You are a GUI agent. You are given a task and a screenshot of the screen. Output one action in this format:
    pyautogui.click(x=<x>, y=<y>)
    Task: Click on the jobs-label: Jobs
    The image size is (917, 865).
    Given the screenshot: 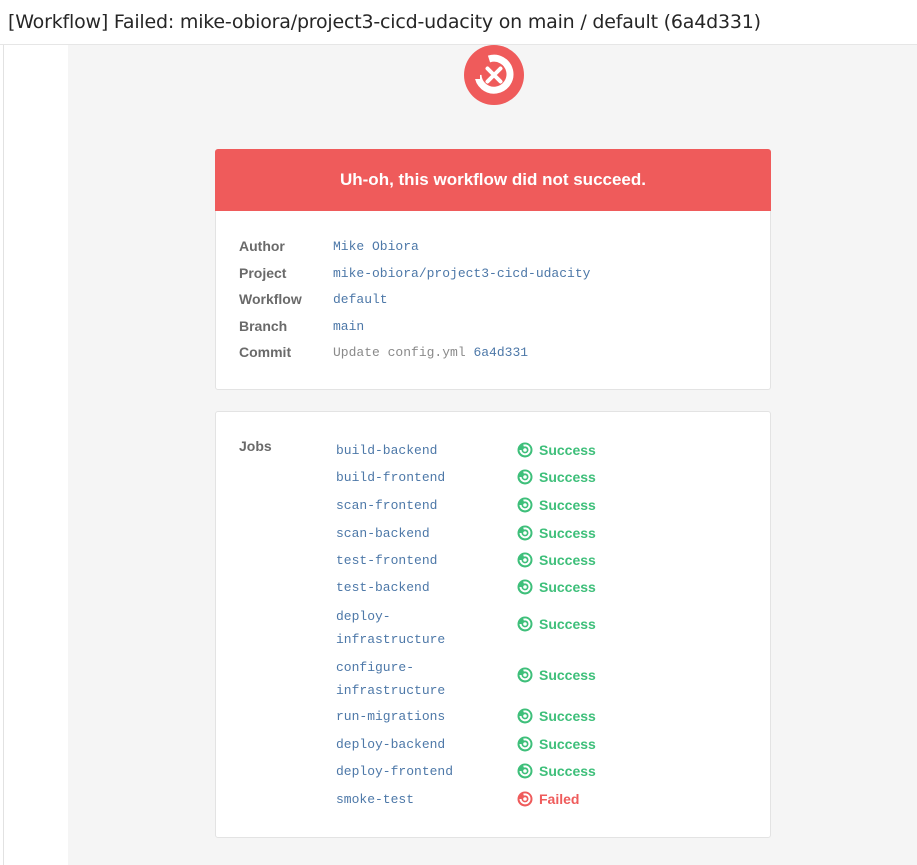 What is the action you would take?
    pyautogui.click(x=255, y=446)
    